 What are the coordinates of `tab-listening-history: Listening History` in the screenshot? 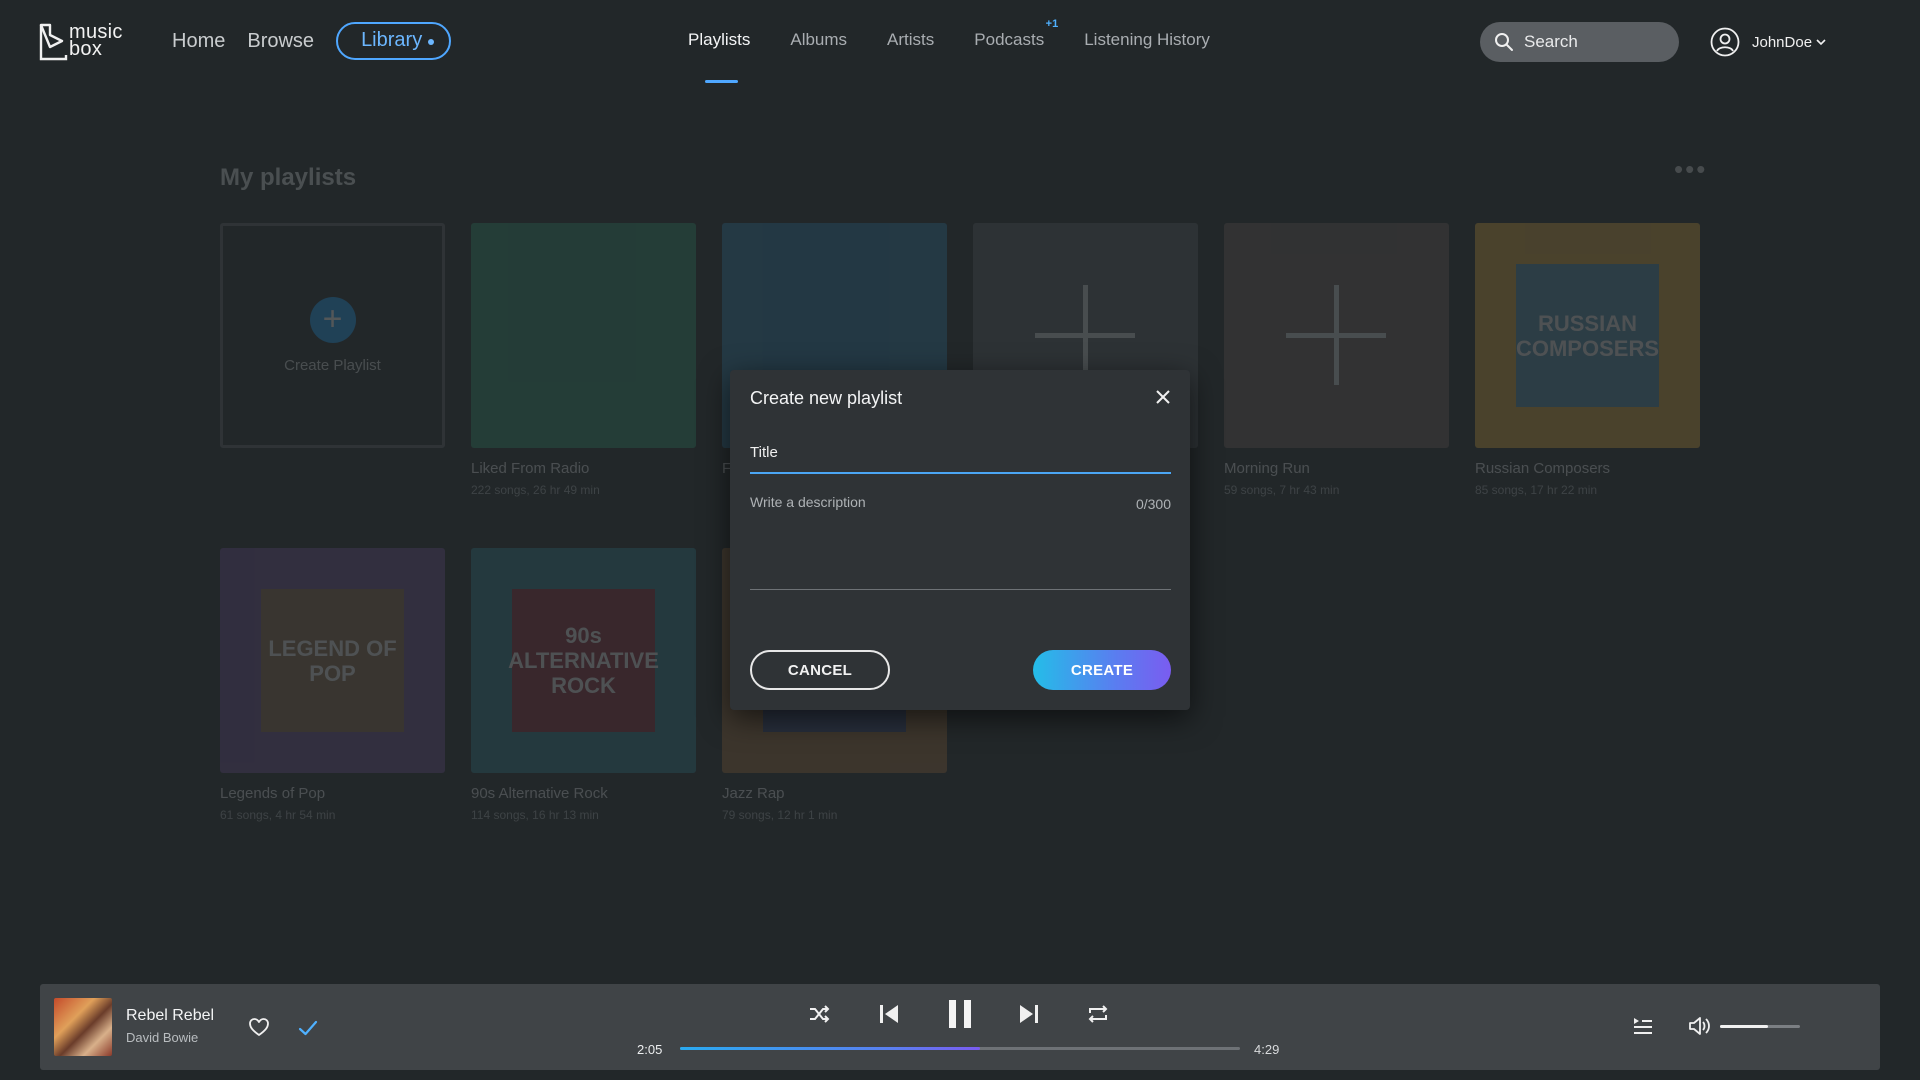 It's located at (1147, 40).